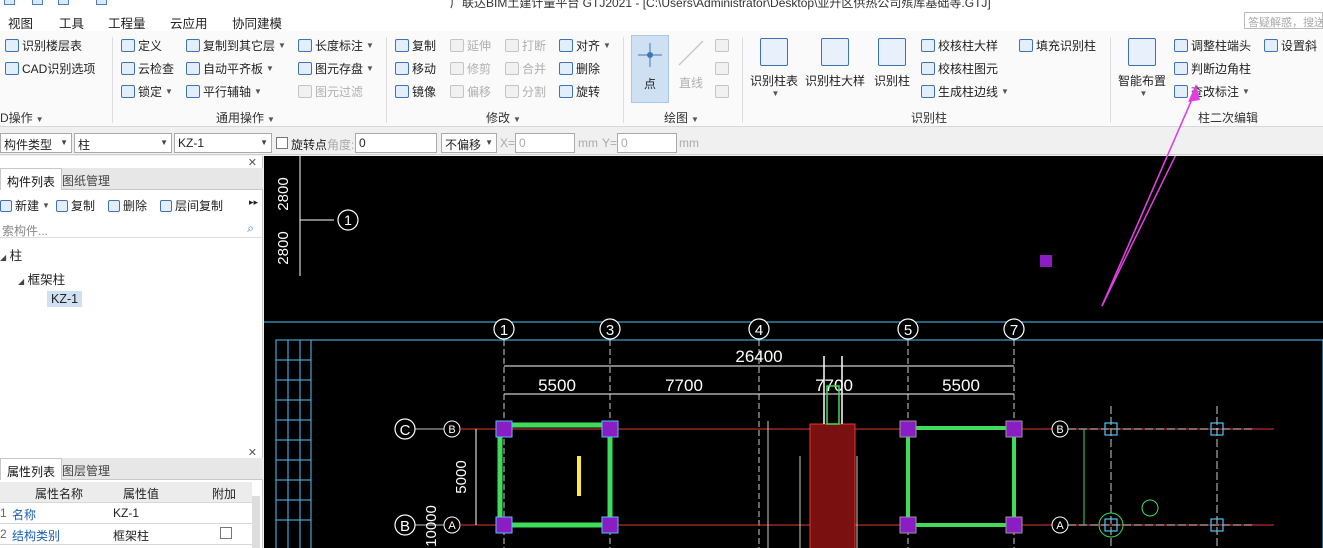 The image size is (1323, 548). What do you see at coordinates (691, 64) in the screenshot?
I see `line-draw-button: 直线` at bounding box center [691, 64].